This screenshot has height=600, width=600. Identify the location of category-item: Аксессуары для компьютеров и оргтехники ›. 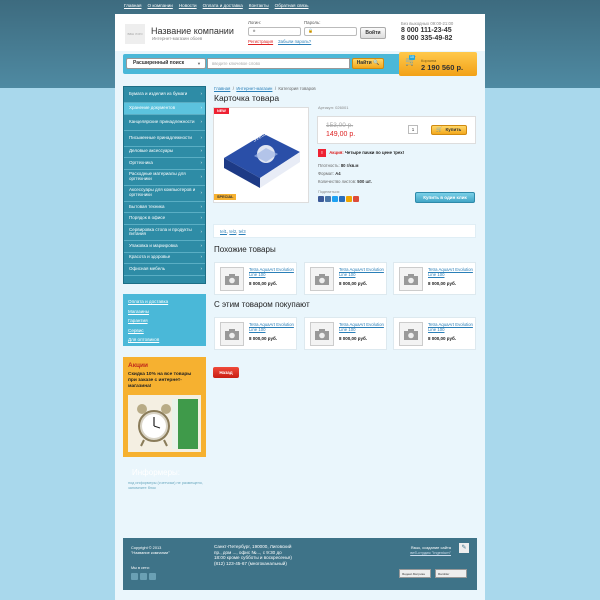
(164, 194).